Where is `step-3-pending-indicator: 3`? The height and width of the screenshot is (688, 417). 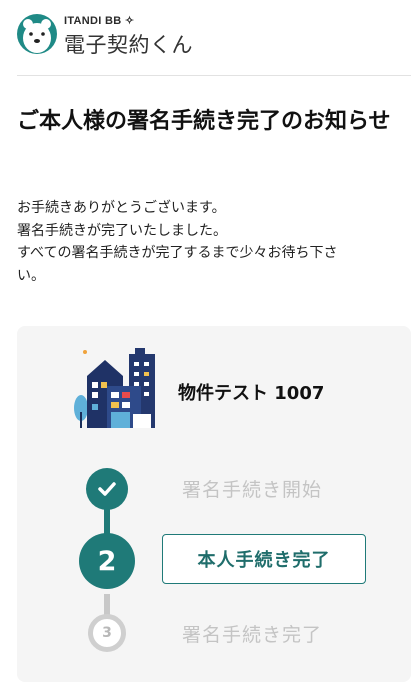 step-3-pending-indicator: 3 is located at coordinates (107, 633).